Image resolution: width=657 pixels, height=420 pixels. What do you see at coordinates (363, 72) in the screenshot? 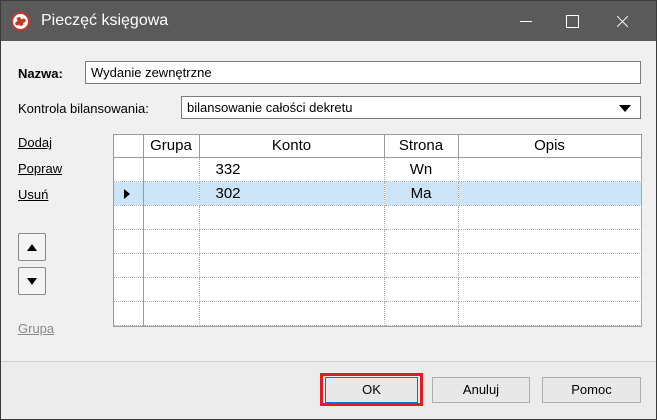
I see `name-field: Wydanie zewnętrzne` at bounding box center [363, 72].